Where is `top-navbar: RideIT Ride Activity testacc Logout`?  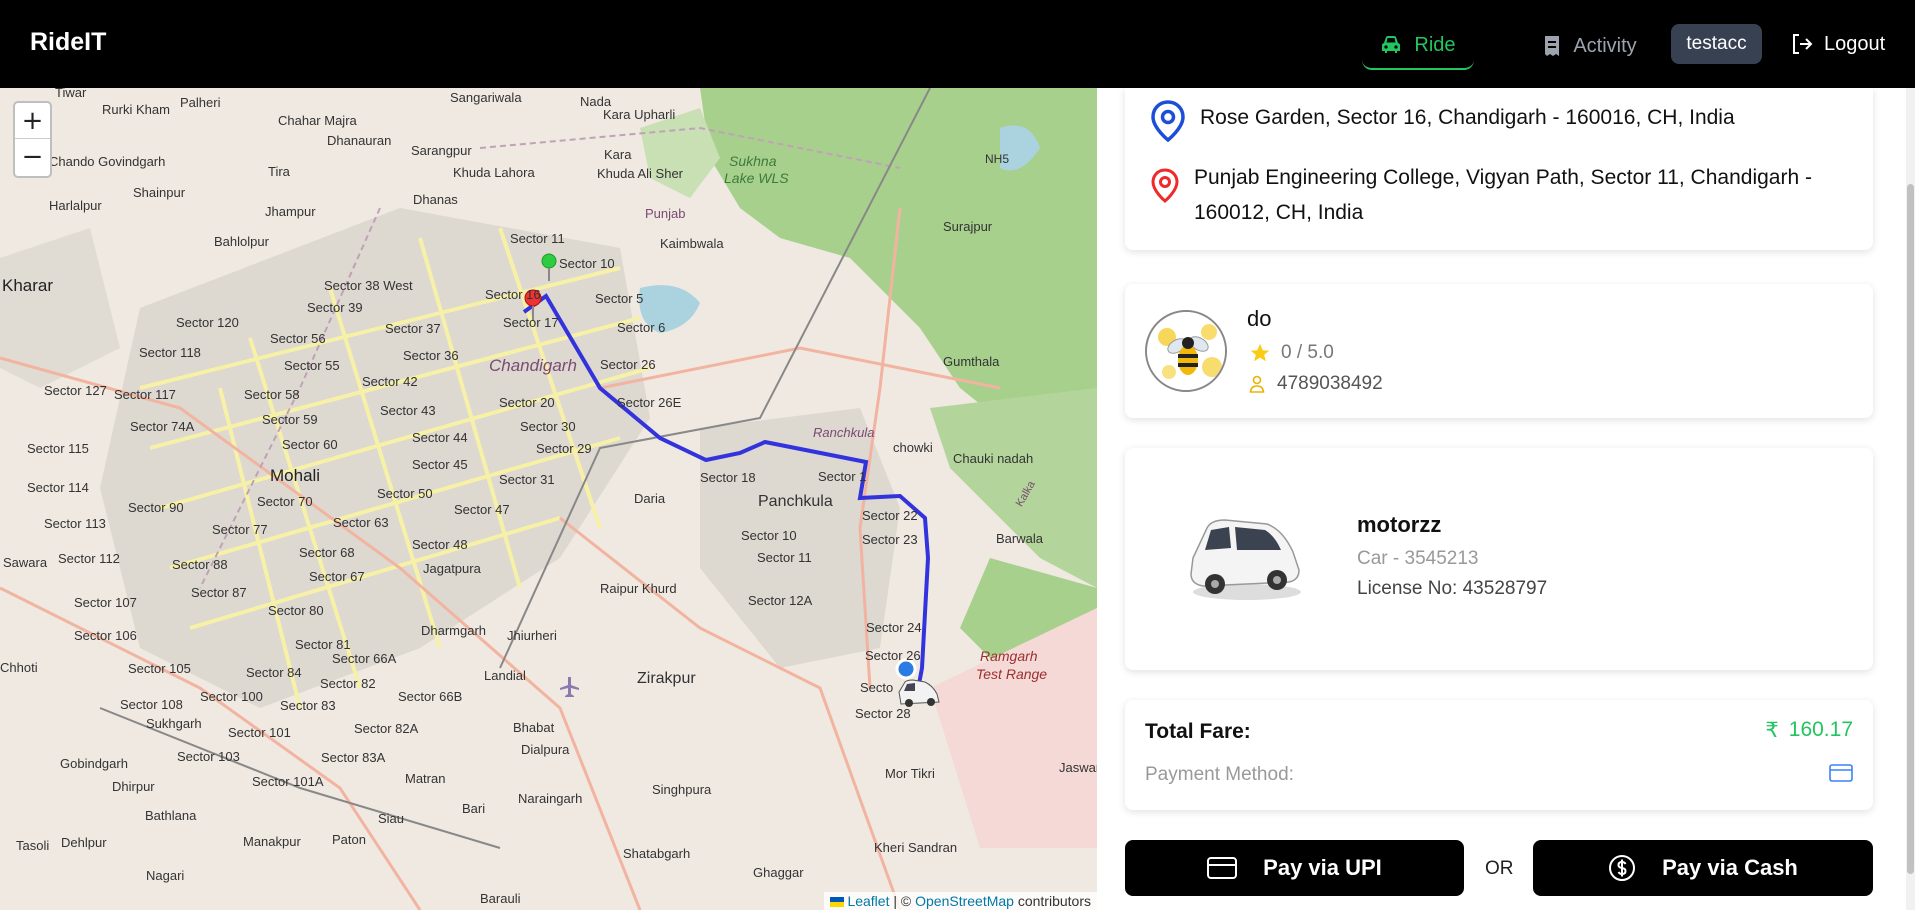 top-navbar: RideIT Ride Activity testacc Logout is located at coordinates (957, 44).